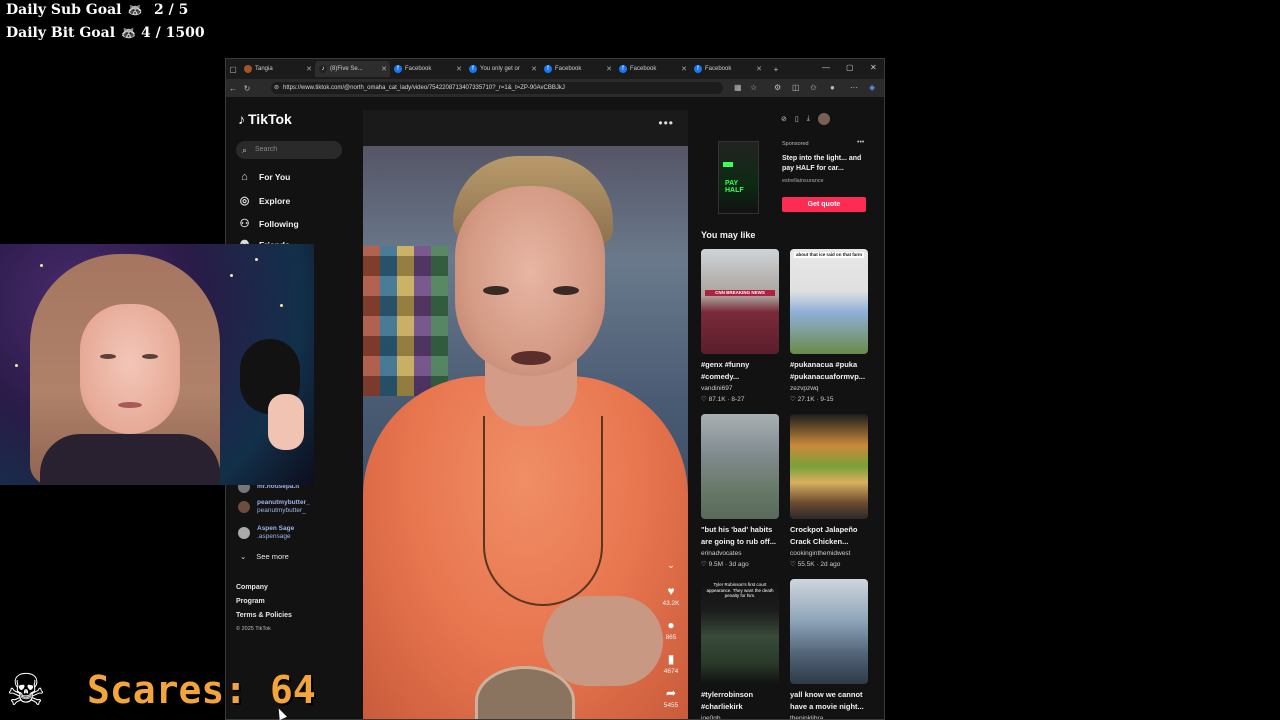 The width and height of the screenshot is (1280, 720). Describe the element at coordinates (740, 301) in the screenshot. I see `video-thumbnail: CNN BREAKING NEWS` at that location.